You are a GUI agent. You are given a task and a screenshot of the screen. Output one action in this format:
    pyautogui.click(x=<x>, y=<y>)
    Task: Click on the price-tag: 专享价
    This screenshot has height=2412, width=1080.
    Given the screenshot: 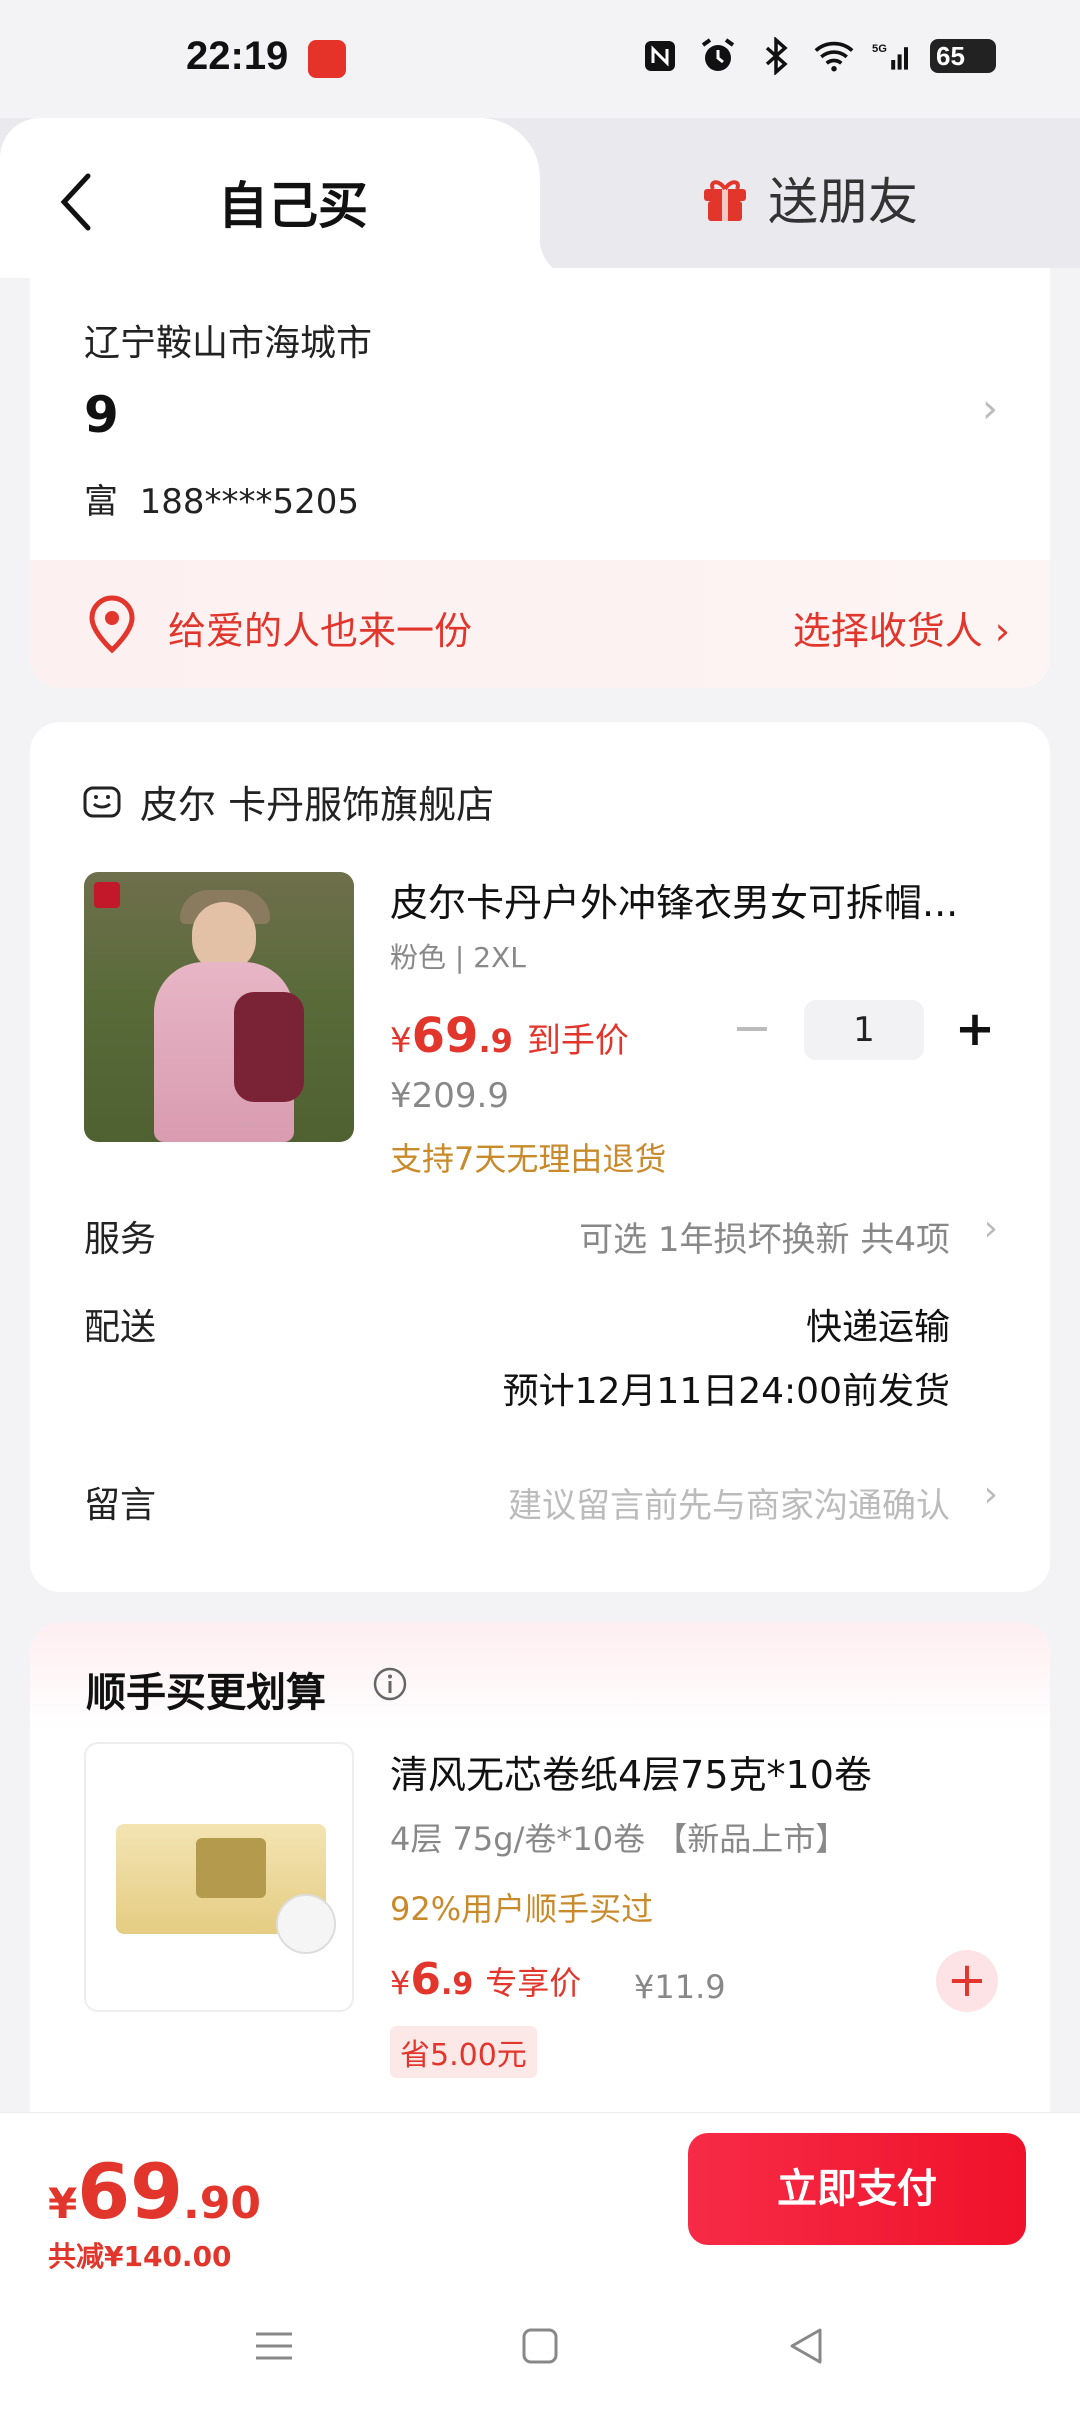 What is the action you would take?
    pyautogui.click(x=533, y=1983)
    